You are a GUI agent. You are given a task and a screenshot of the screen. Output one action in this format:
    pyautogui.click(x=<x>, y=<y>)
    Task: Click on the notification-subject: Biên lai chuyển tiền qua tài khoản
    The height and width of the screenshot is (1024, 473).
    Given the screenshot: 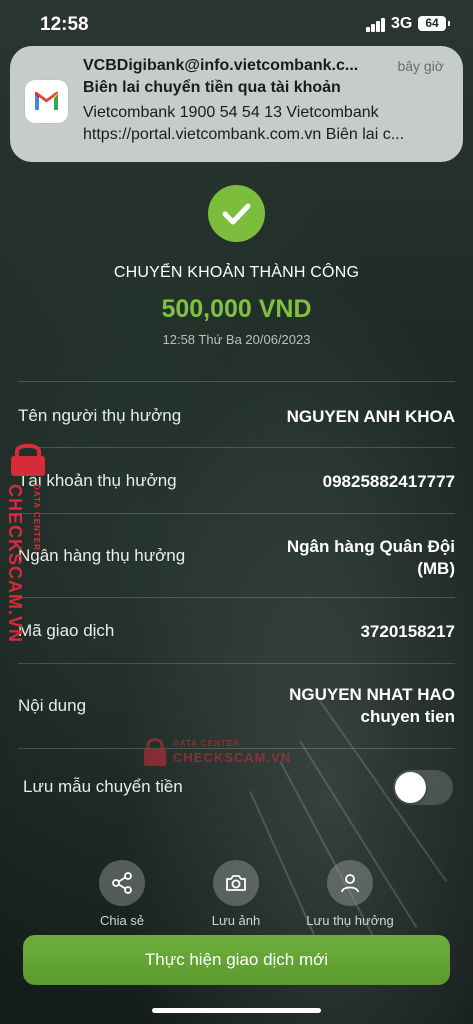 What is the action you would take?
    pyautogui.click(x=212, y=87)
    